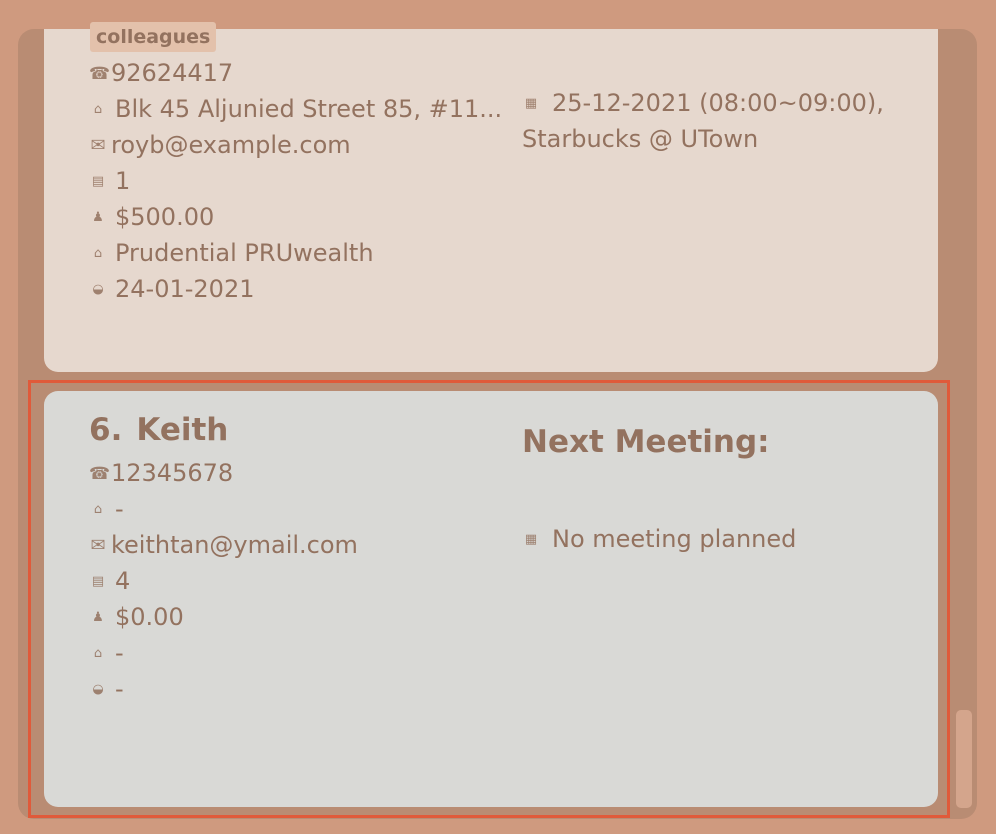 This screenshot has width=996, height=834. I want to click on email-field: ✉ royb@example.com, so click(219, 145).